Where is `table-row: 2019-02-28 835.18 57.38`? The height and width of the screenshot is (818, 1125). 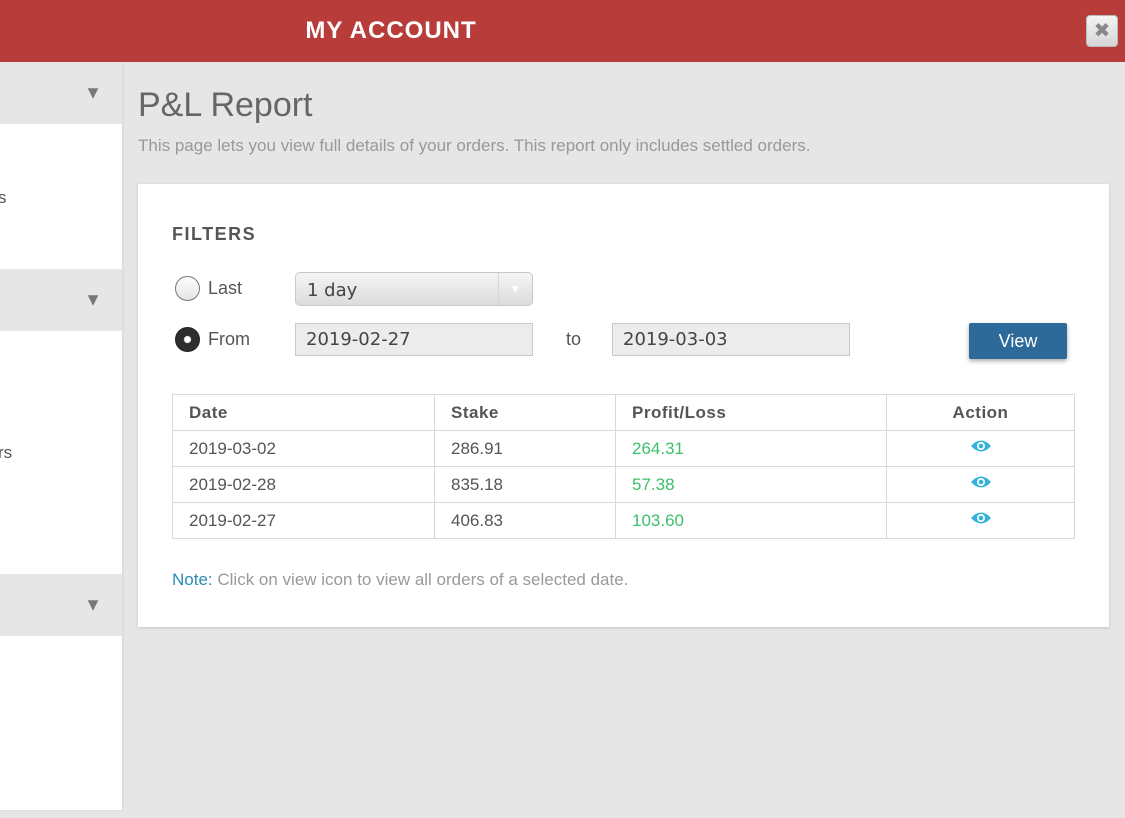 table-row: 2019-02-28 835.18 57.38 is located at coordinates (623, 484).